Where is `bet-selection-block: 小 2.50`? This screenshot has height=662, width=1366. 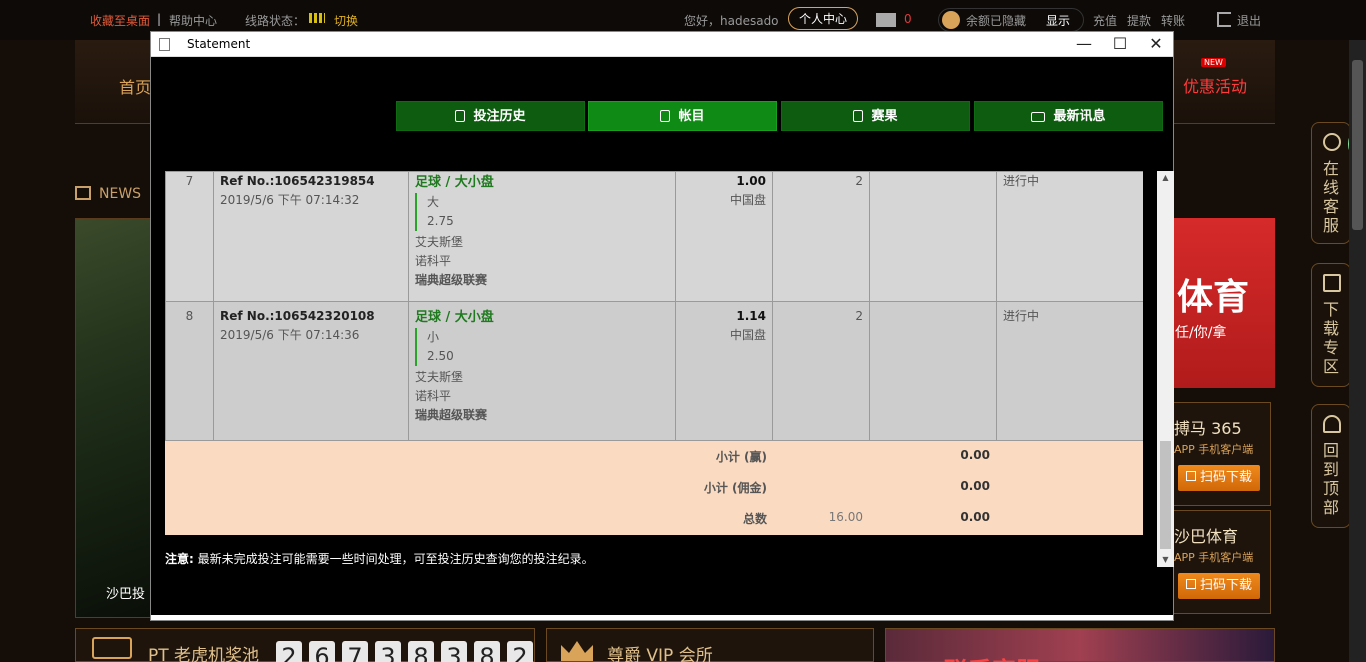 bet-selection-block: 小 2.50 is located at coordinates (542, 347).